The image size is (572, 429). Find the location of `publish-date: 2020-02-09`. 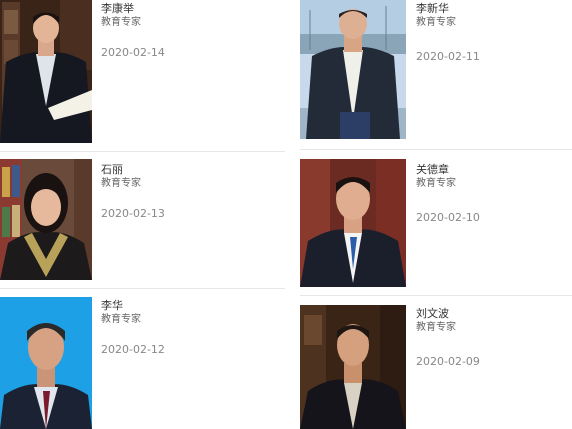

publish-date: 2020-02-09 is located at coordinates (448, 361).